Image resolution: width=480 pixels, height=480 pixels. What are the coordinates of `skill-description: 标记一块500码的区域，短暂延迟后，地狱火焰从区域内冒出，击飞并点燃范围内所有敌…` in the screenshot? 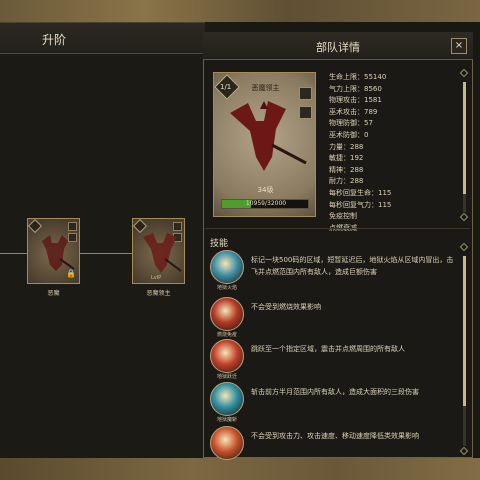 It's located at (352, 266).